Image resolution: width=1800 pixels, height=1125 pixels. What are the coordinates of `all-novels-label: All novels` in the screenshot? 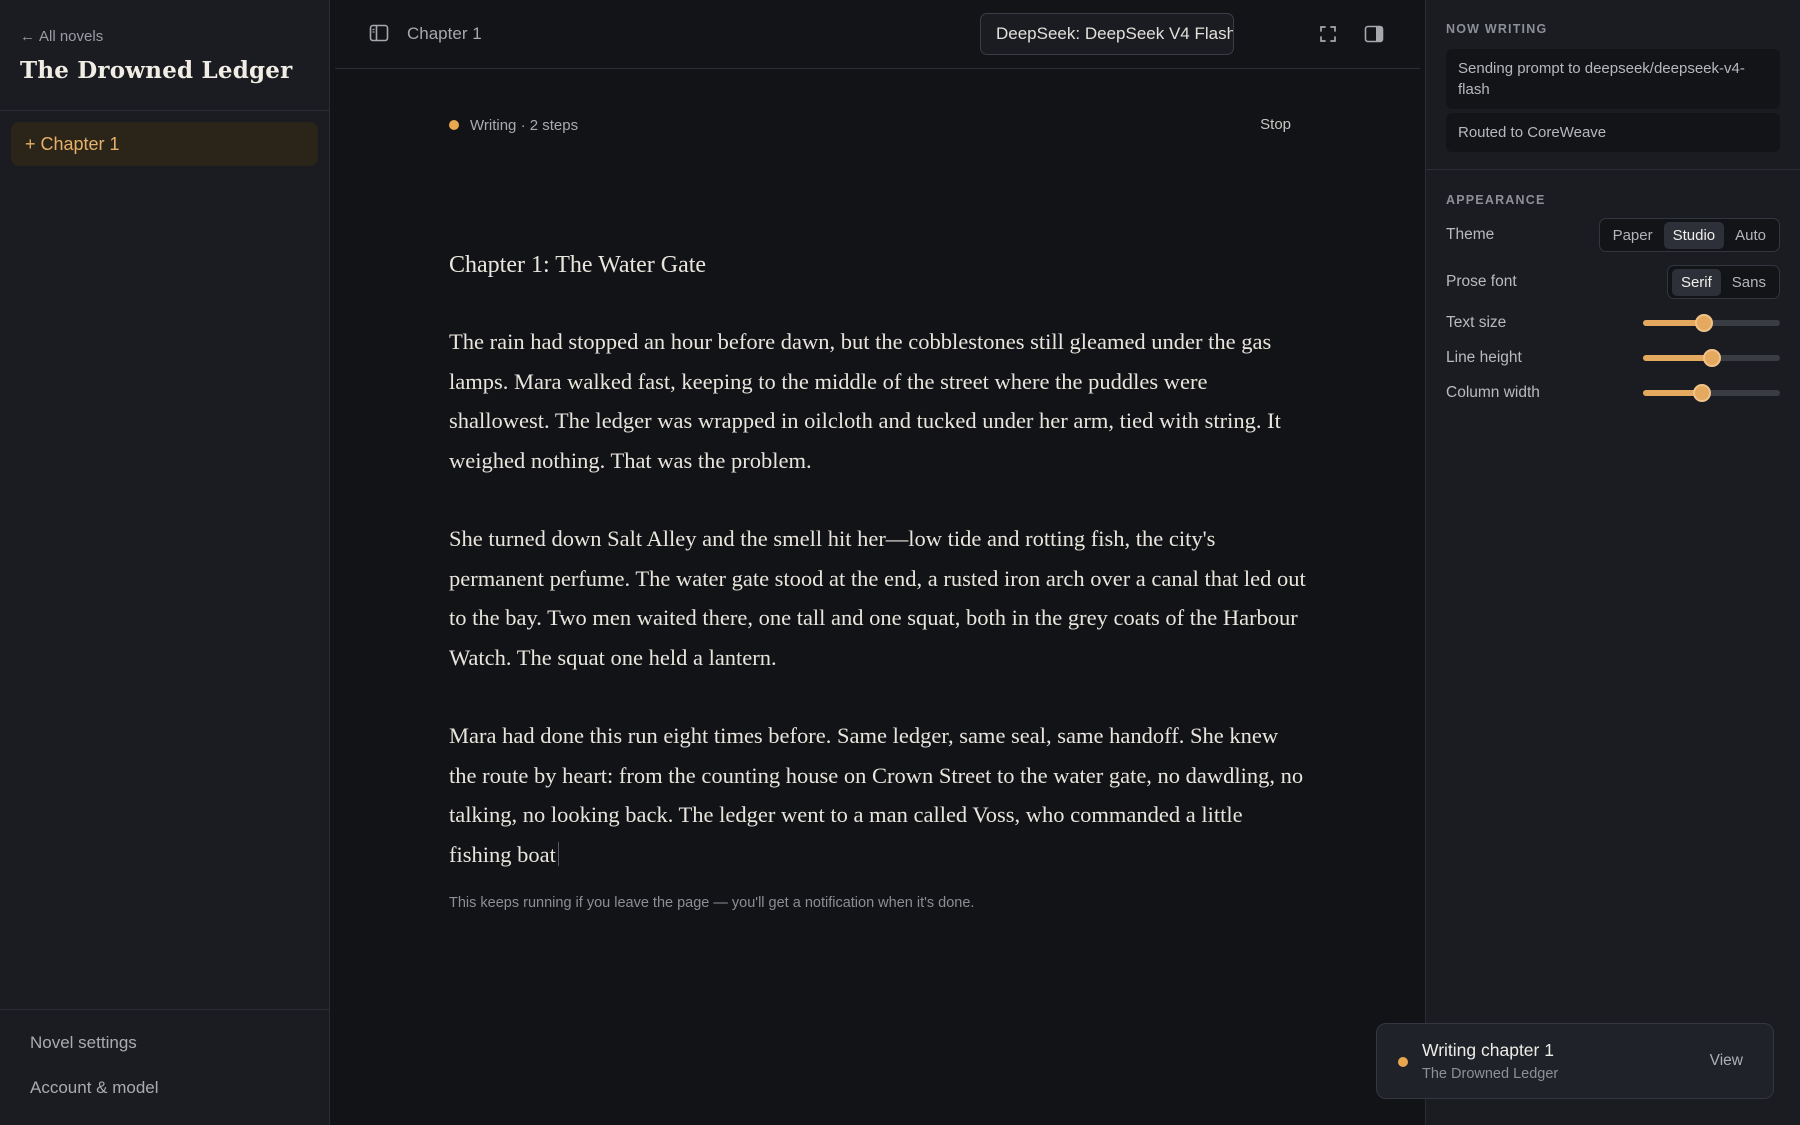 It's located at (71, 36).